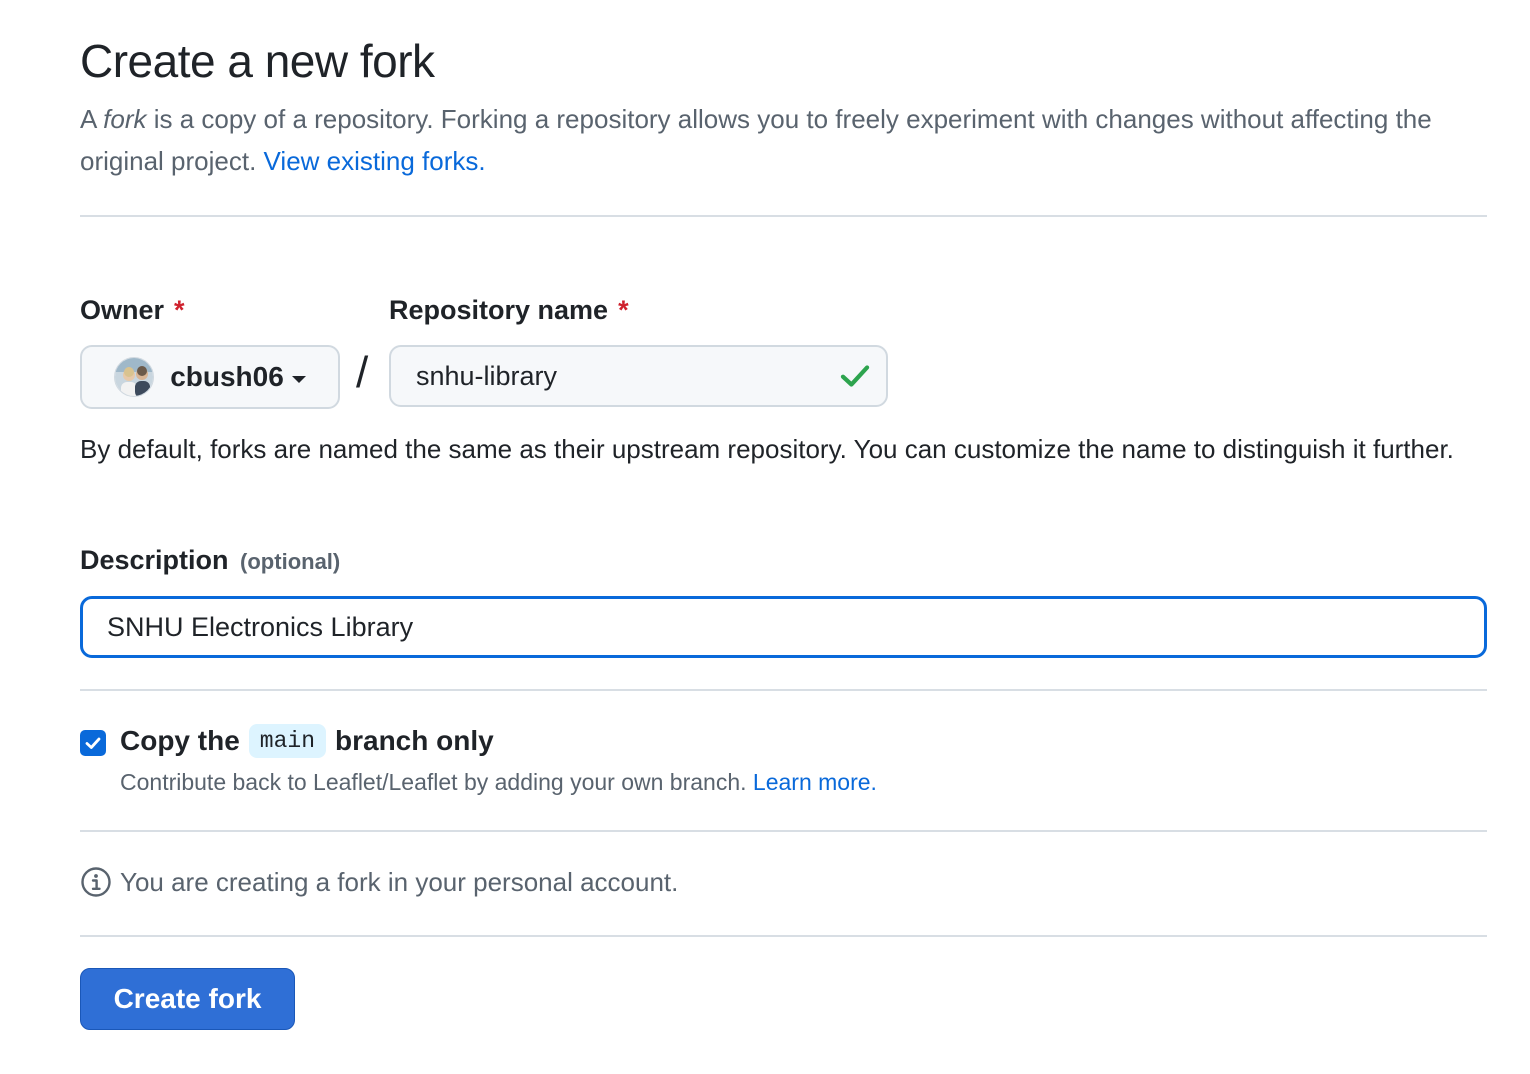 This screenshot has width=1530, height=1074. What do you see at coordinates (290, 561) in the screenshot?
I see `optional-label: (optional)` at bounding box center [290, 561].